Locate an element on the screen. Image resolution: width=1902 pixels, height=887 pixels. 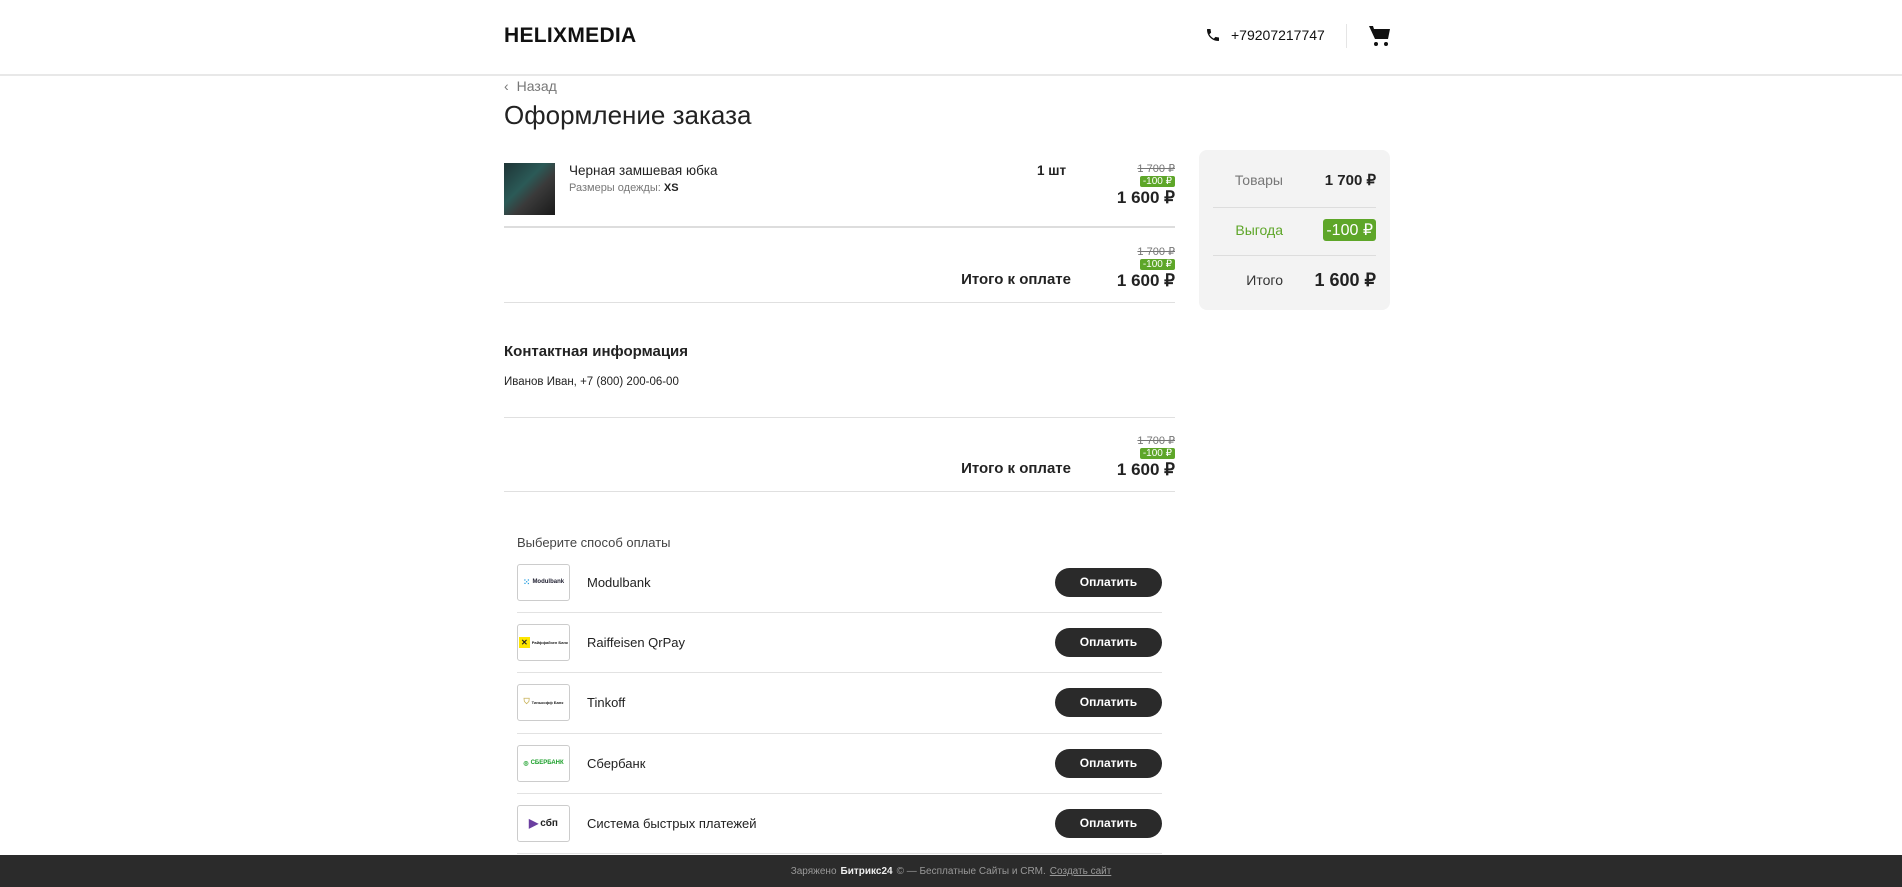
payment-method-name: Сбербанк is located at coordinates (616, 763).